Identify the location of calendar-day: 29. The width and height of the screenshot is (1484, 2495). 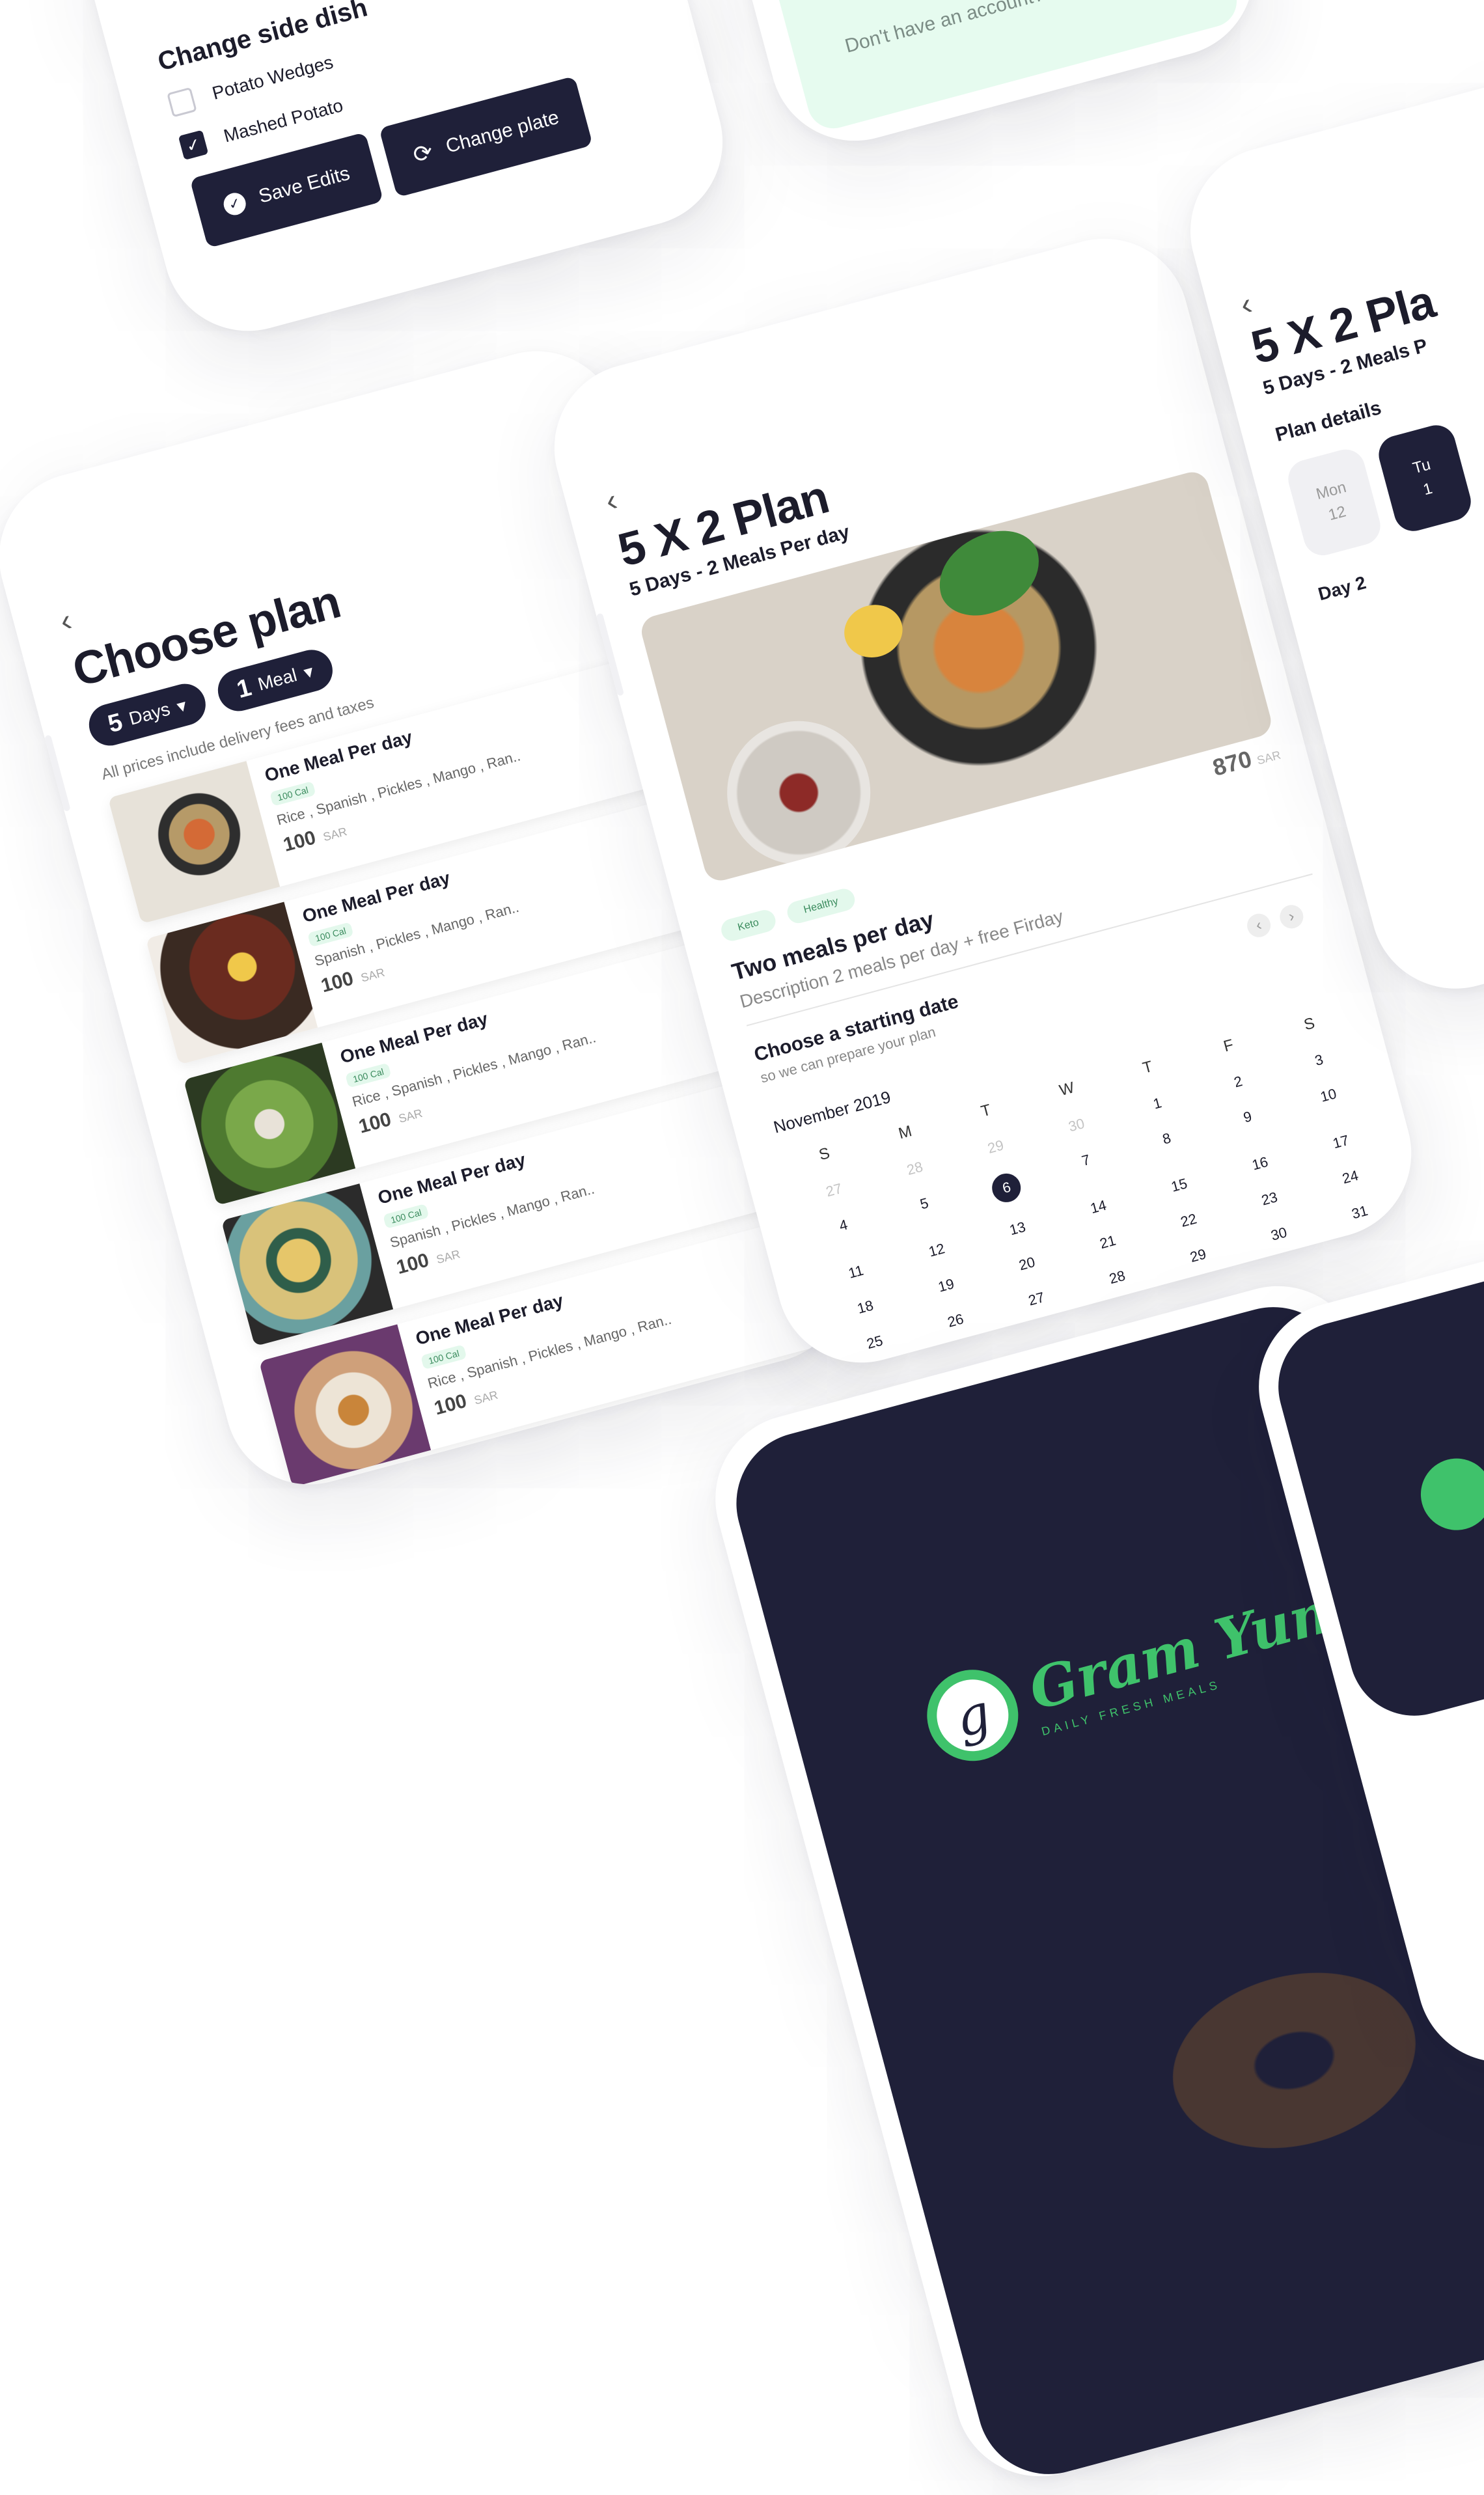
(1198, 1256).